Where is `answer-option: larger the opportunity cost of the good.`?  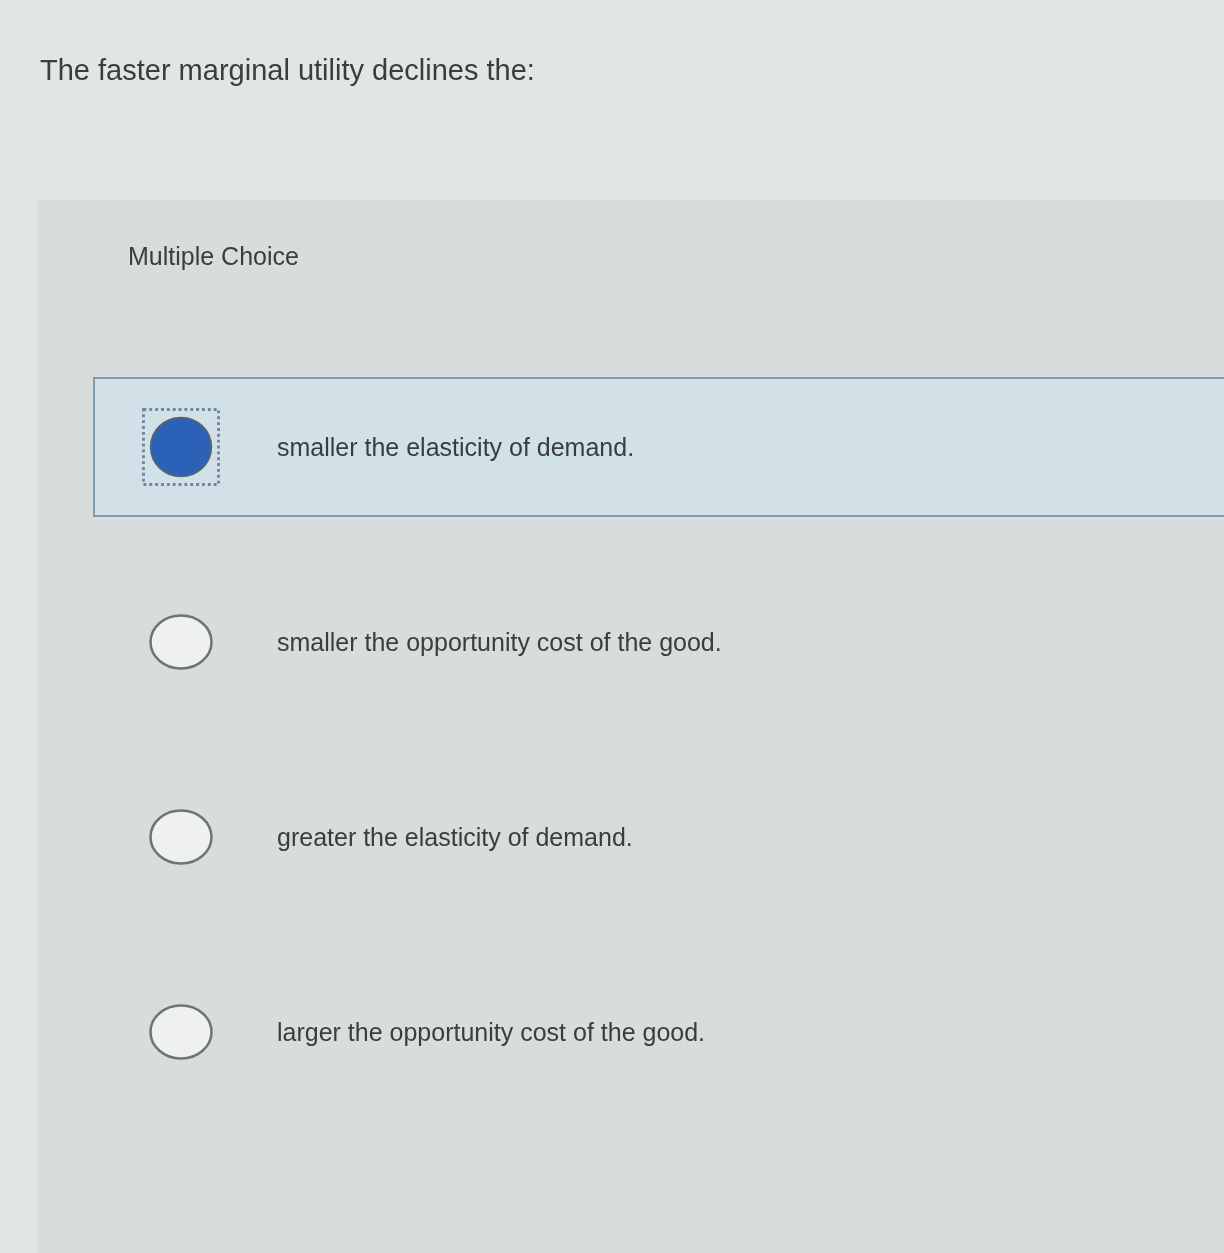
answer-option: larger the opportunity cost of the good. is located at coordinates (658, 1032).